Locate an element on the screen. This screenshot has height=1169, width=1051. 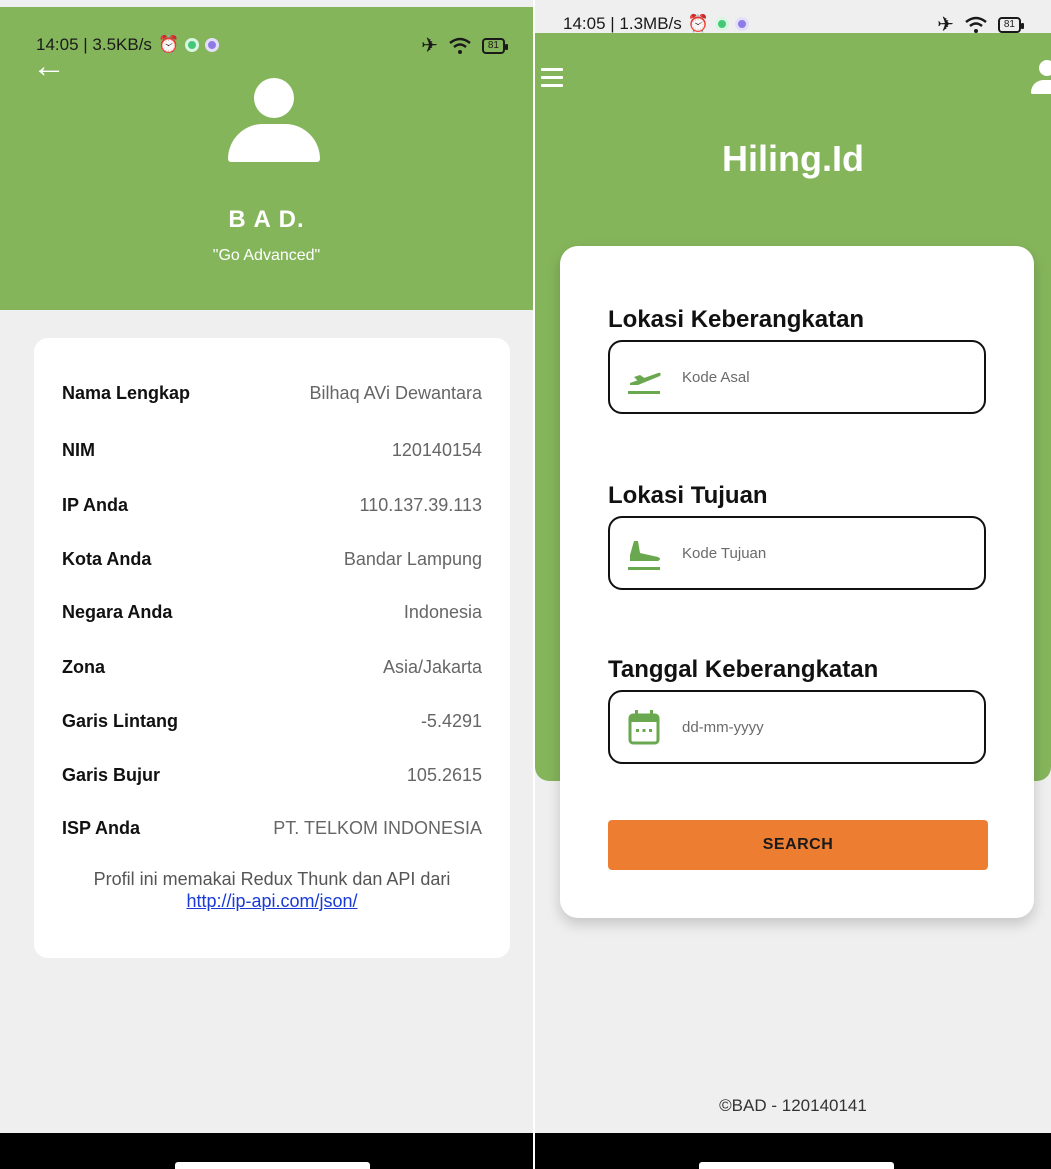
info-label: ISP Anda is located at coordinates (101, 827).